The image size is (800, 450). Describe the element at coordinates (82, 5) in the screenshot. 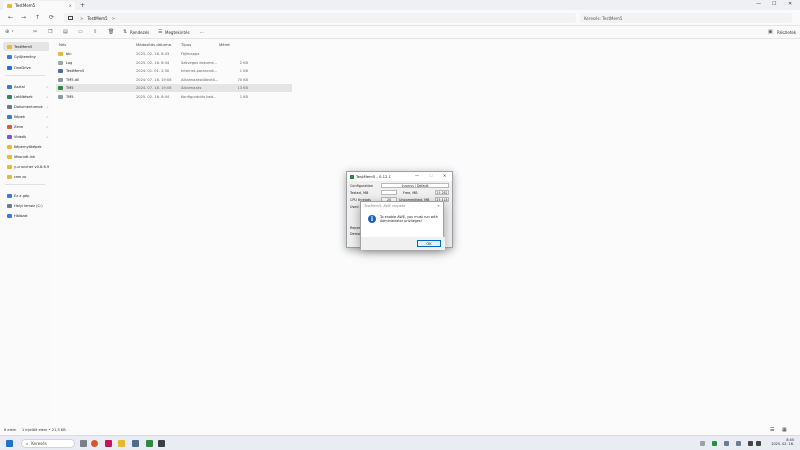

I see `new-tab-button: +` at that location.